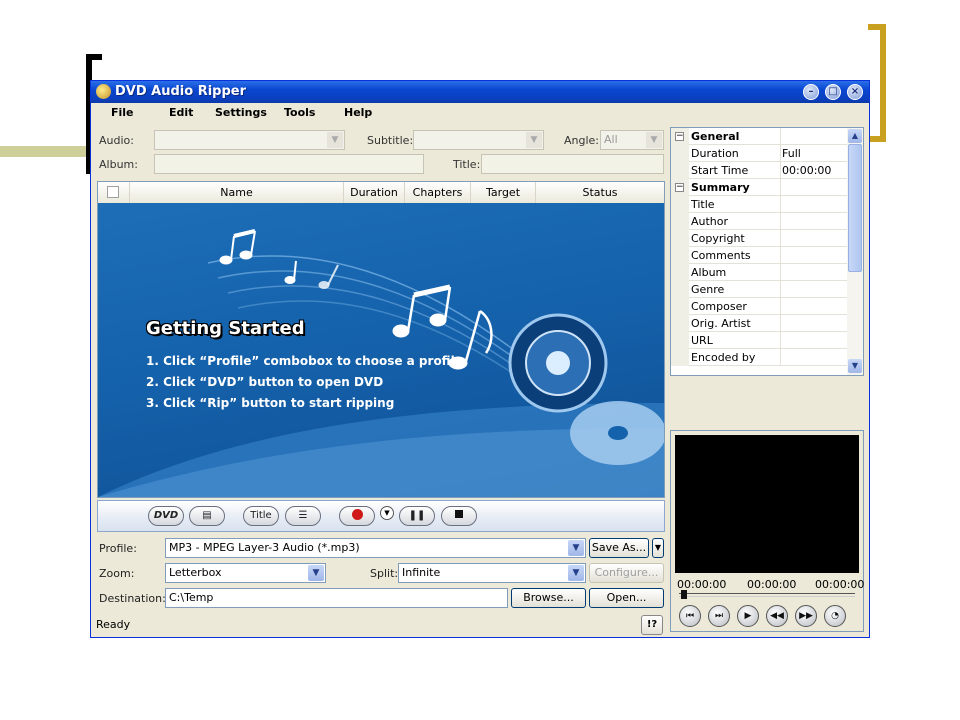 The image size is (960, 720). What do you see at coordinates (759, 289) in the screenshot?
I see `property-row: Genre` at bounding box center [759, 289].